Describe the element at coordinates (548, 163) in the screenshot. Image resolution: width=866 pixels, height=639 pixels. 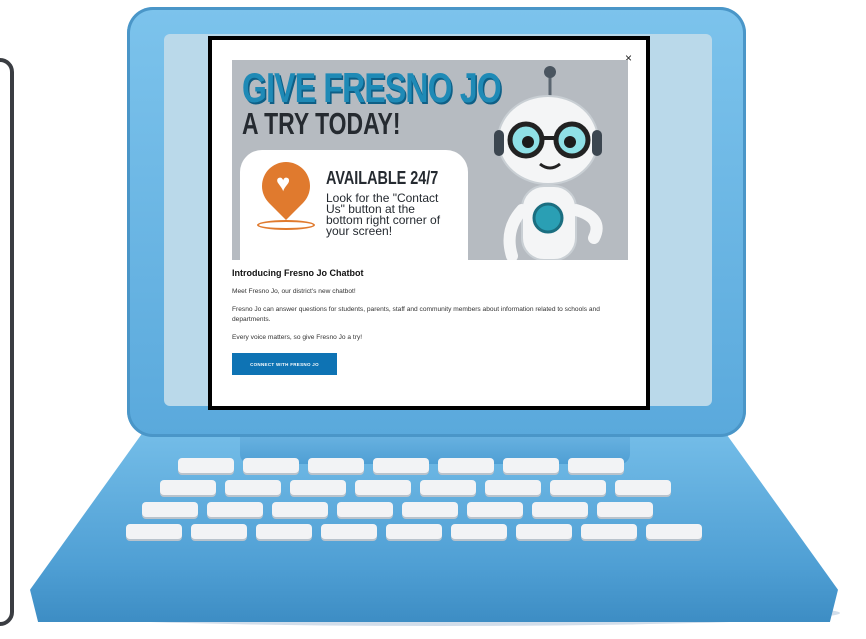
I see `robot-mascot` at that location.